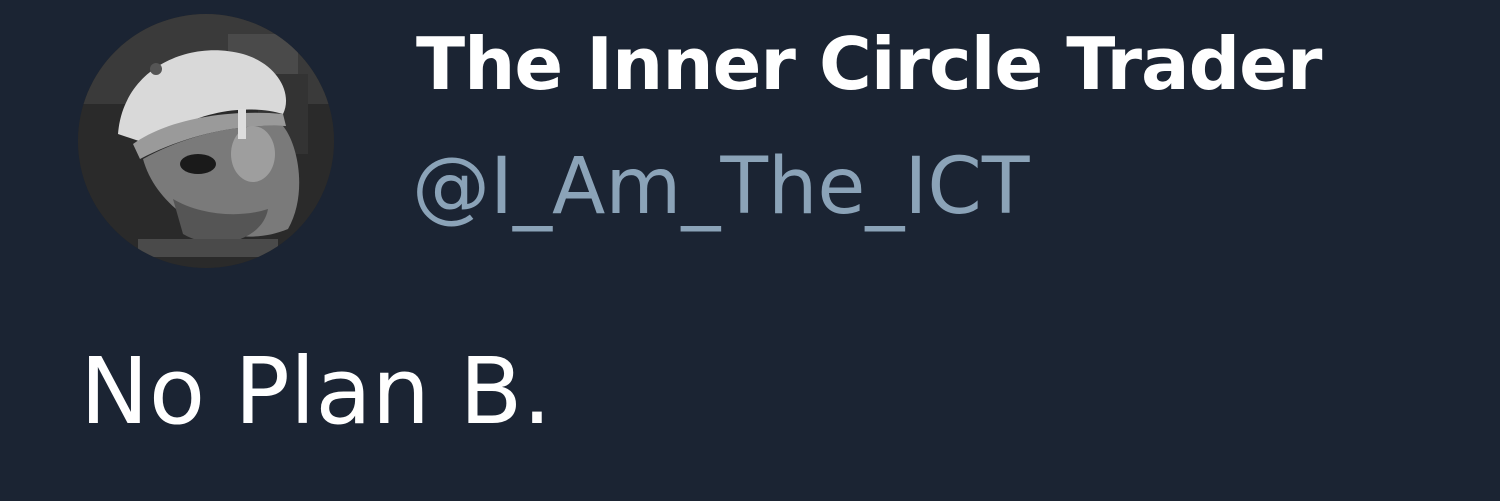  I want to click on tweet-text: No Plan B., so click(316, 391).